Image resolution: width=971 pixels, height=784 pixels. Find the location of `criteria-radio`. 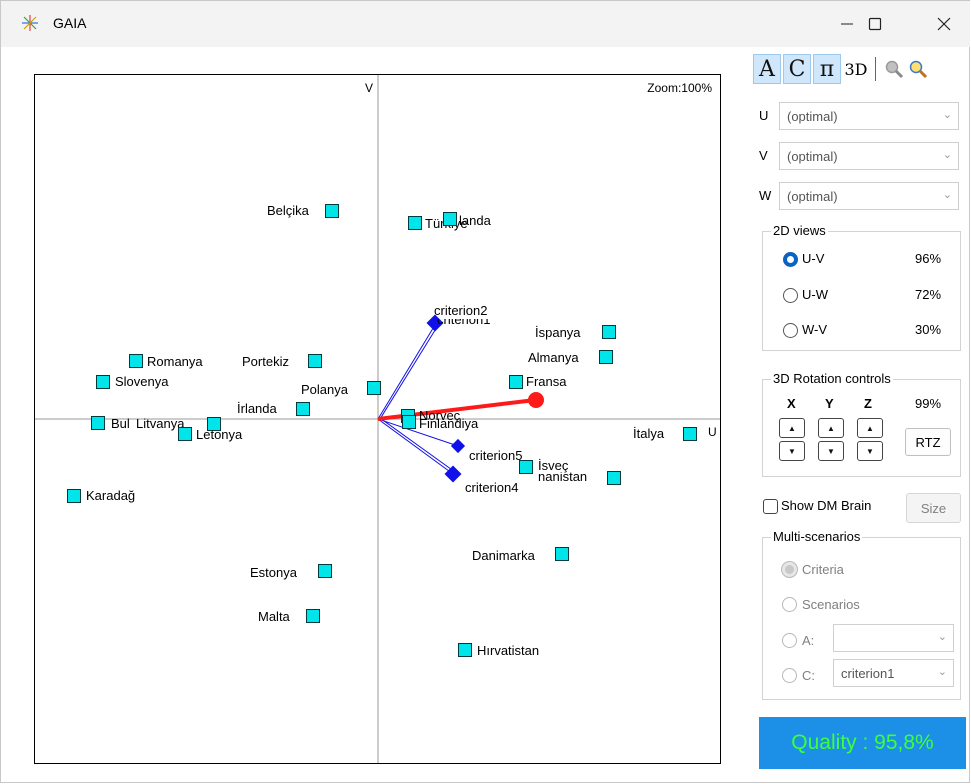

criteria-radio is located at coordinates (789, 569).